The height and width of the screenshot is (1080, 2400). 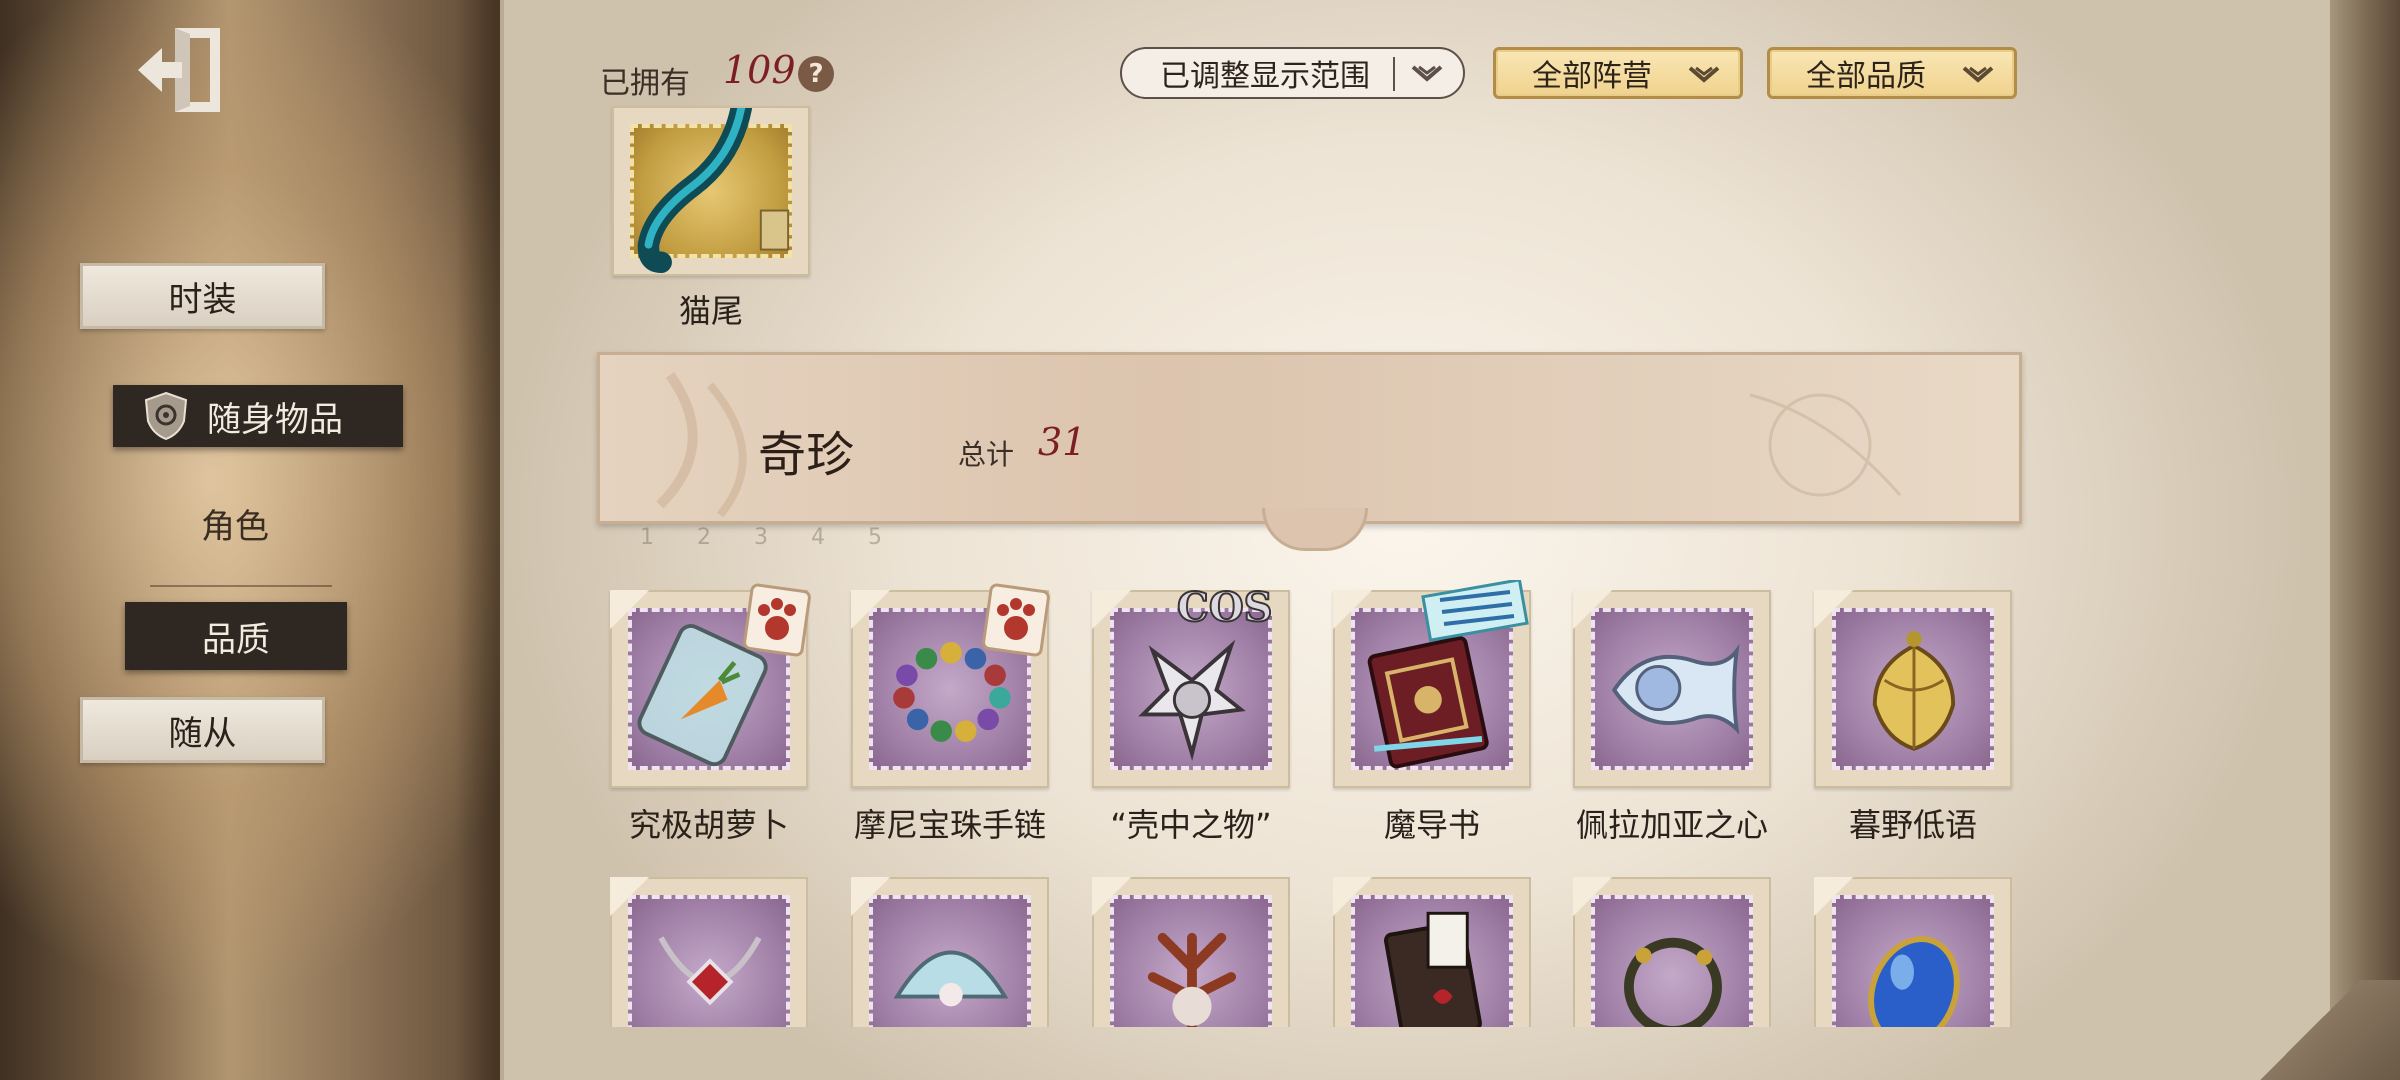 I want to click on tab-carried-items-label: 随身物品, so click(x=275, y=419).